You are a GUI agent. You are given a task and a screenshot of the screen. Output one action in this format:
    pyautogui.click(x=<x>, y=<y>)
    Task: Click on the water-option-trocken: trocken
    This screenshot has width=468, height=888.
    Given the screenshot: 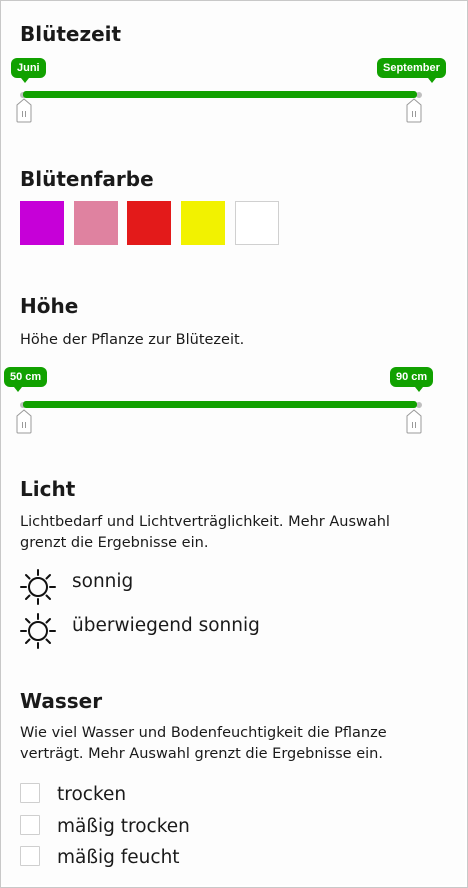 What is the action you would take?
    pyautogui.click(x=170, y=795)
    